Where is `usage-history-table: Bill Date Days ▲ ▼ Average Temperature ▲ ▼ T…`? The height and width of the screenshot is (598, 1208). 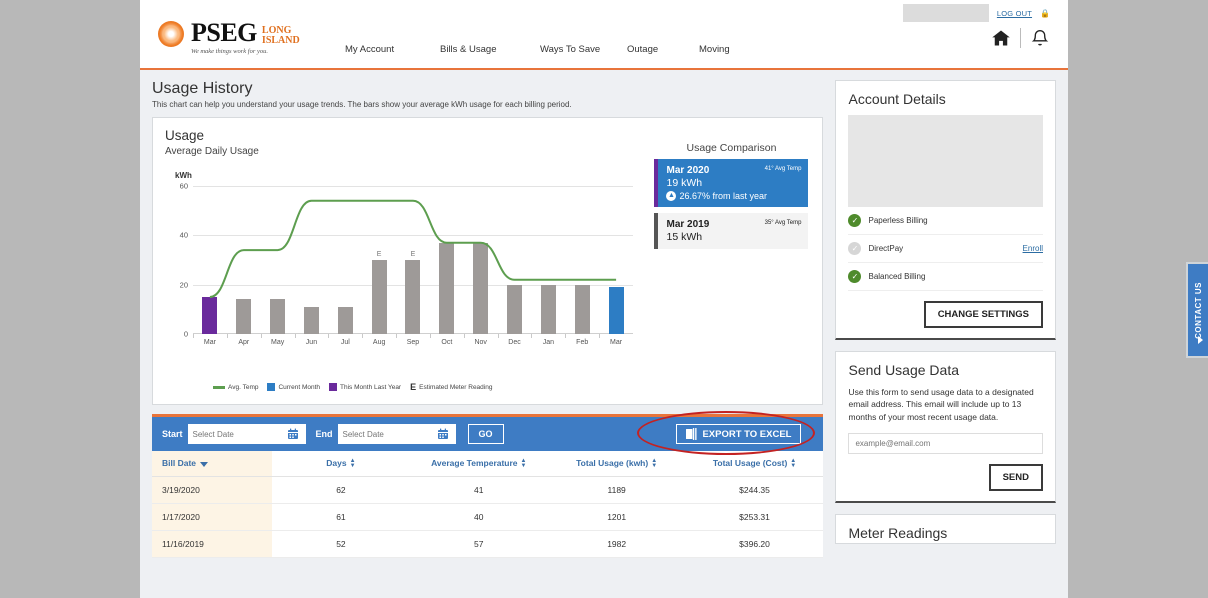
usage-history-table: Bill Date Days ▲ ▼ Average Temperature ▲ ▼ T… is located at coordinates (488, 504).